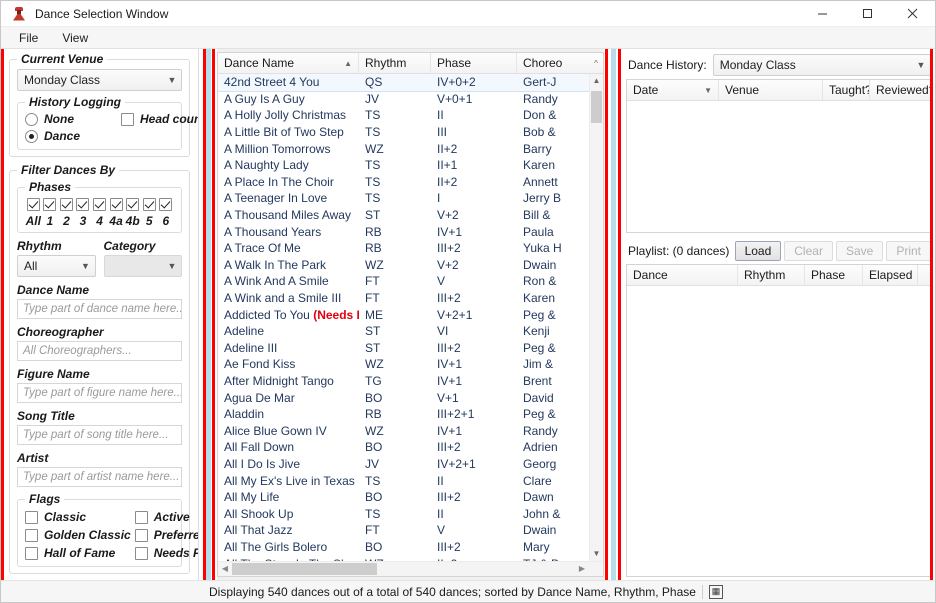  Describe the element at coordinates (83, 213) in the screenshot. I see `phase-3: 3` at that location.